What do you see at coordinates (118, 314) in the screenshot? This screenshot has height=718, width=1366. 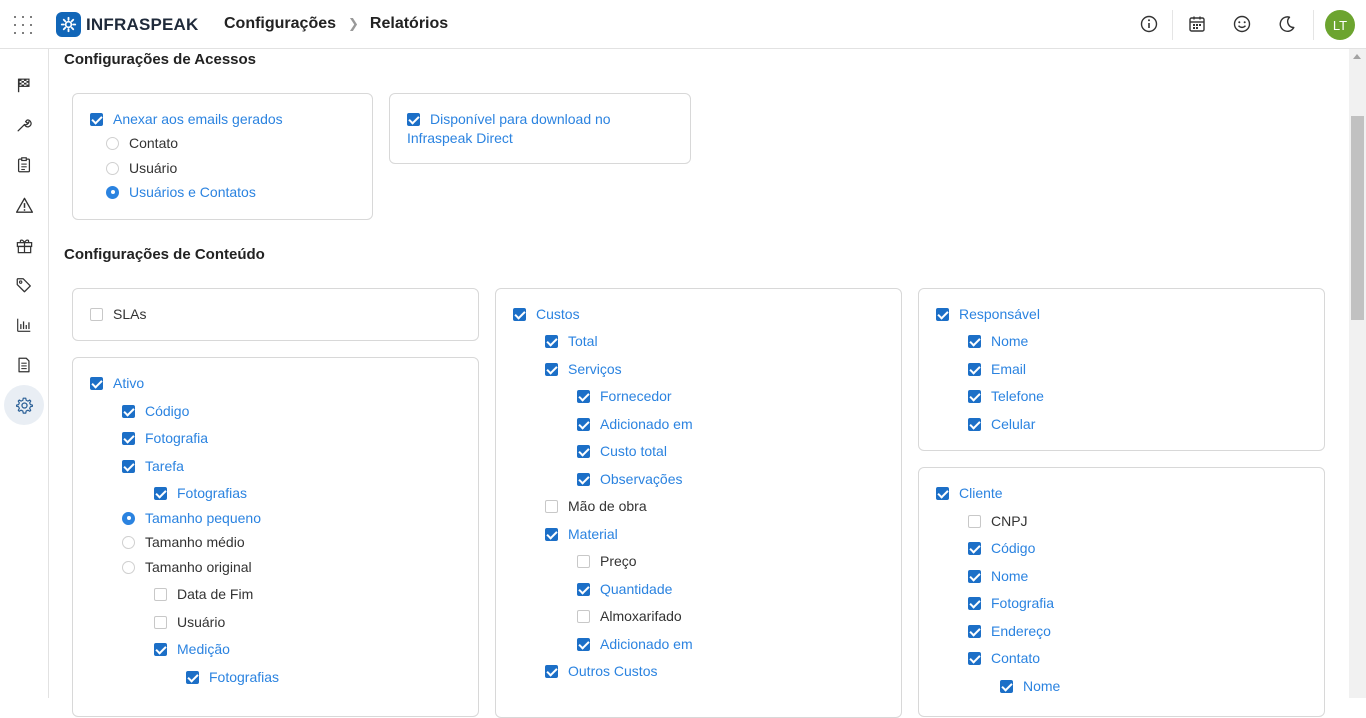 I see `slas-checkbox: SLAs` at bounding box center [118, 314].